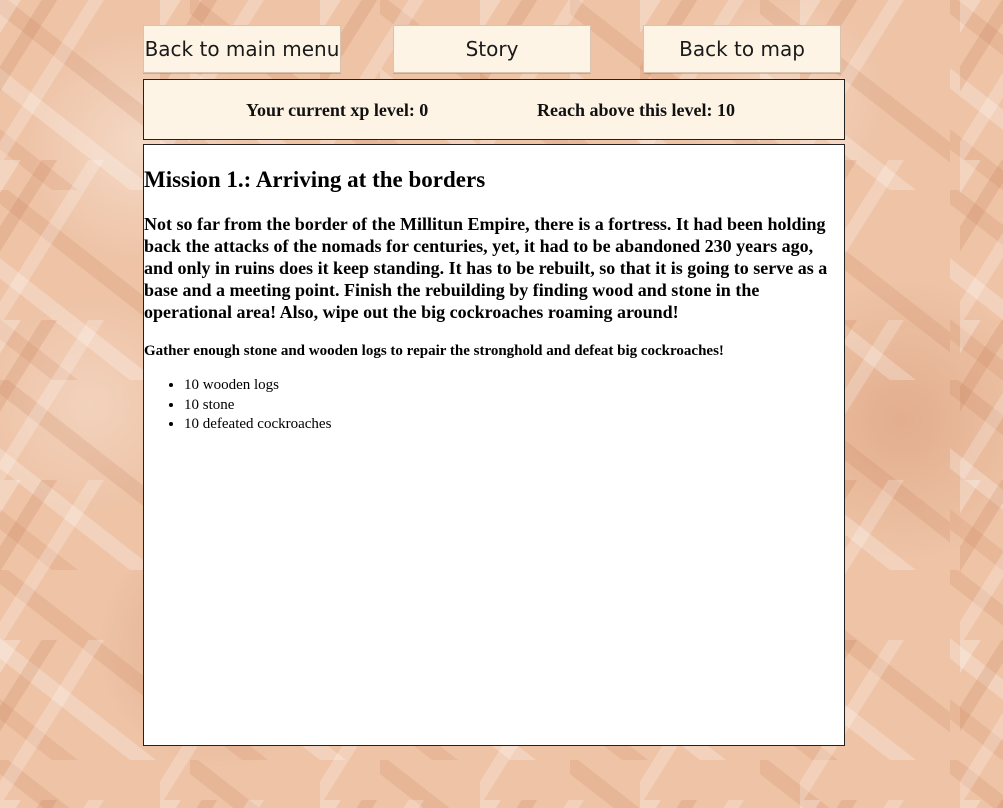  I want to click on story-button: Story, so click(492, 49).